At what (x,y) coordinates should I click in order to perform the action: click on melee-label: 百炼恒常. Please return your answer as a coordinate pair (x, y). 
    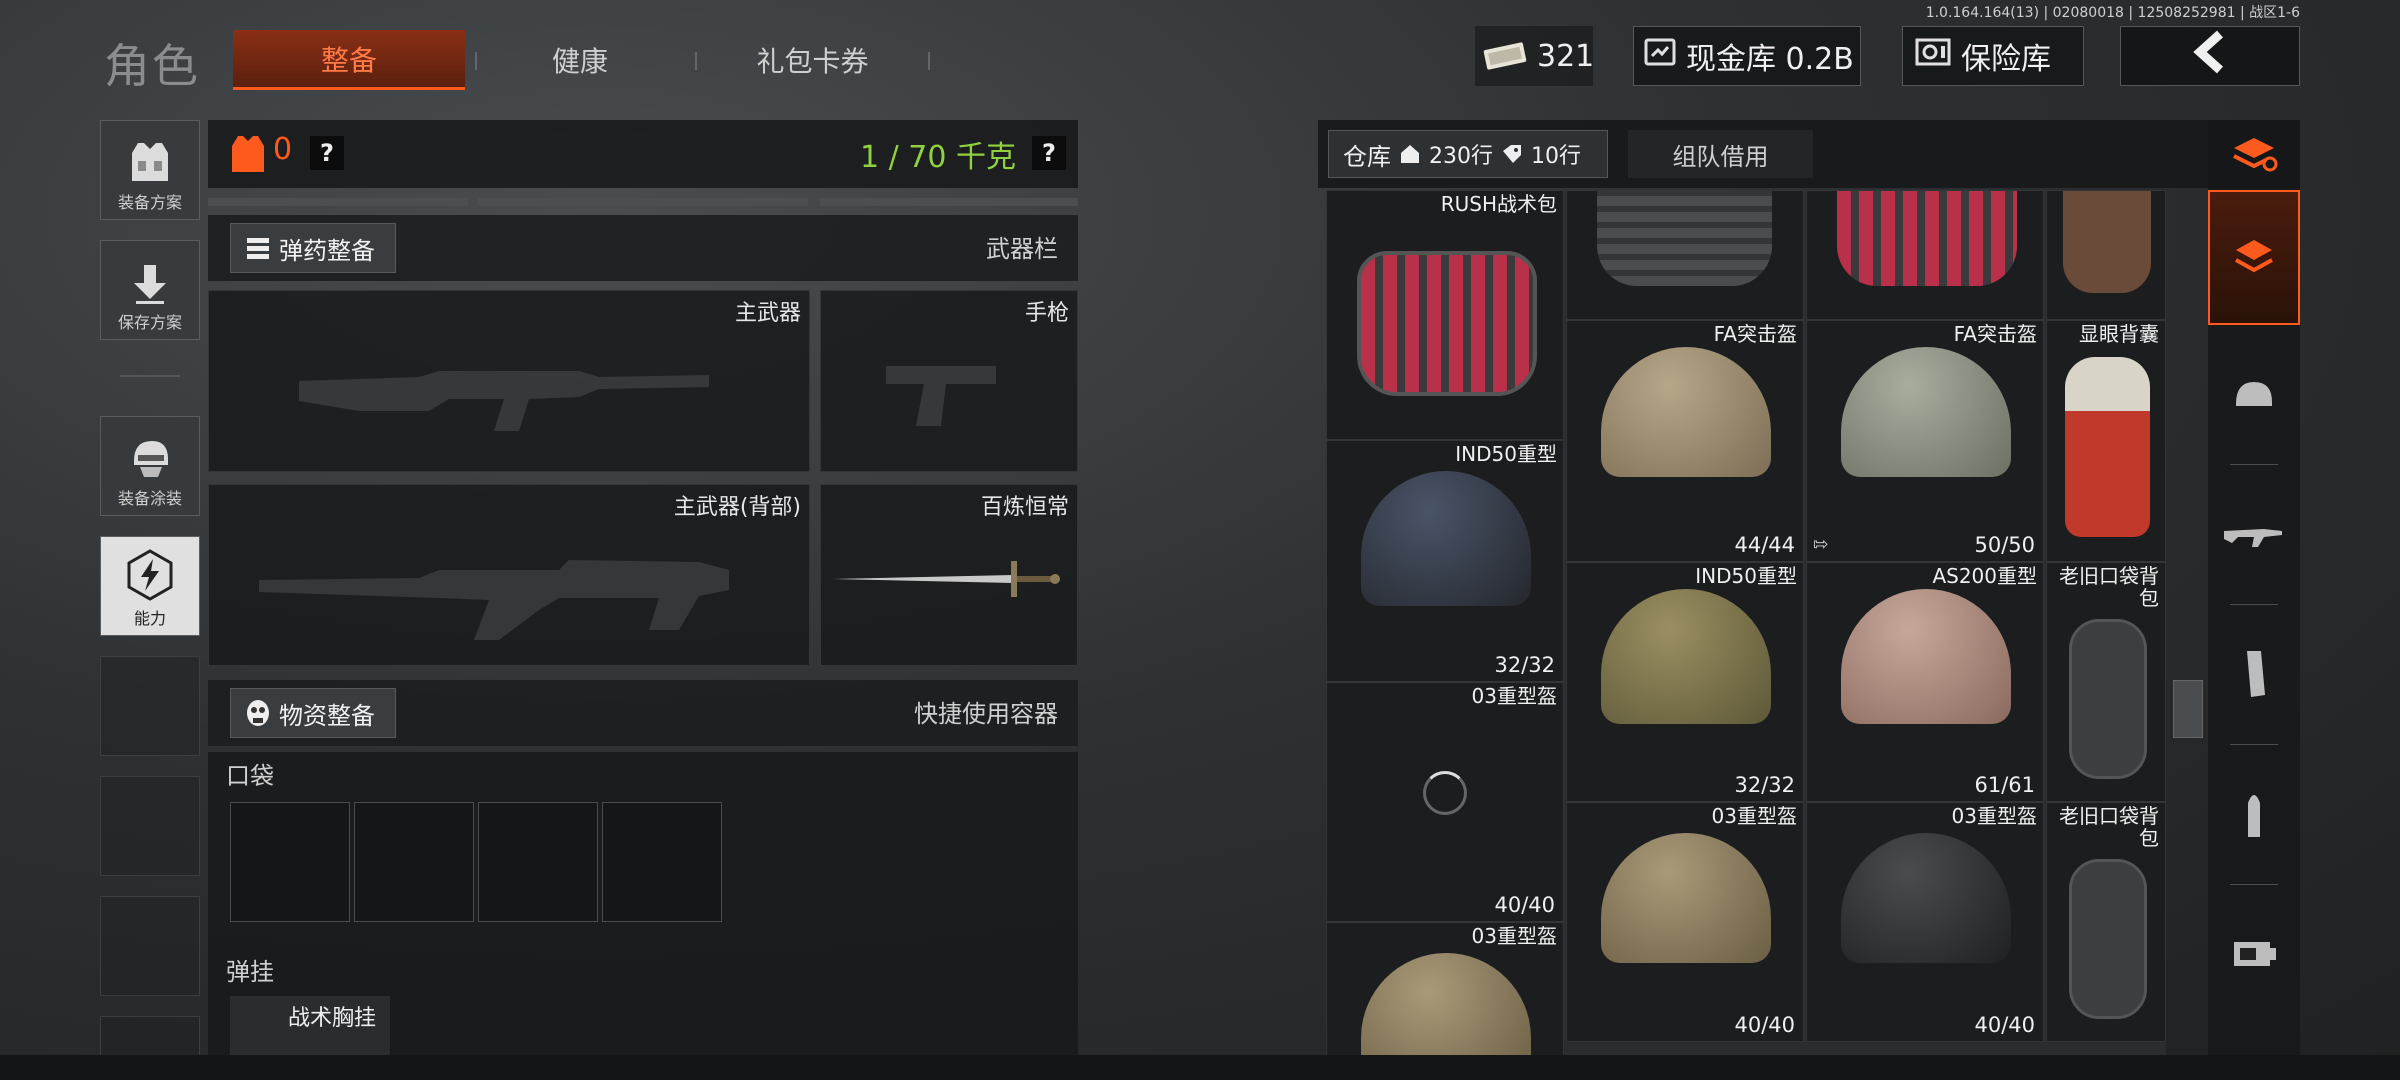
    Looking at the image, I should click on (1024, 507).